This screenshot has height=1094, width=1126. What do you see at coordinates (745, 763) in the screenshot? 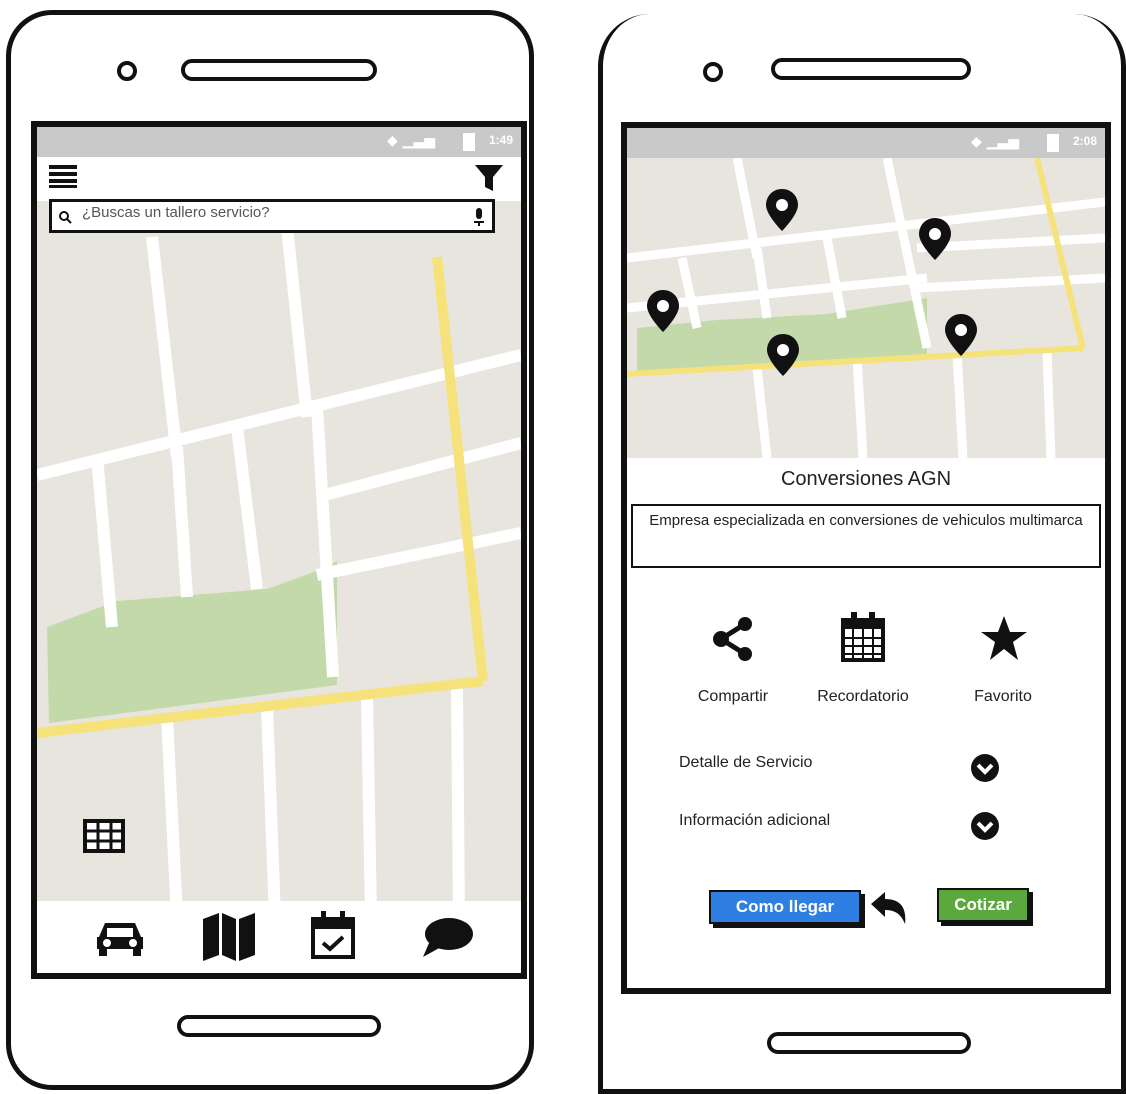
I see `section-service-detail: Detalle de Servicio` at bounding box center [745, 763].